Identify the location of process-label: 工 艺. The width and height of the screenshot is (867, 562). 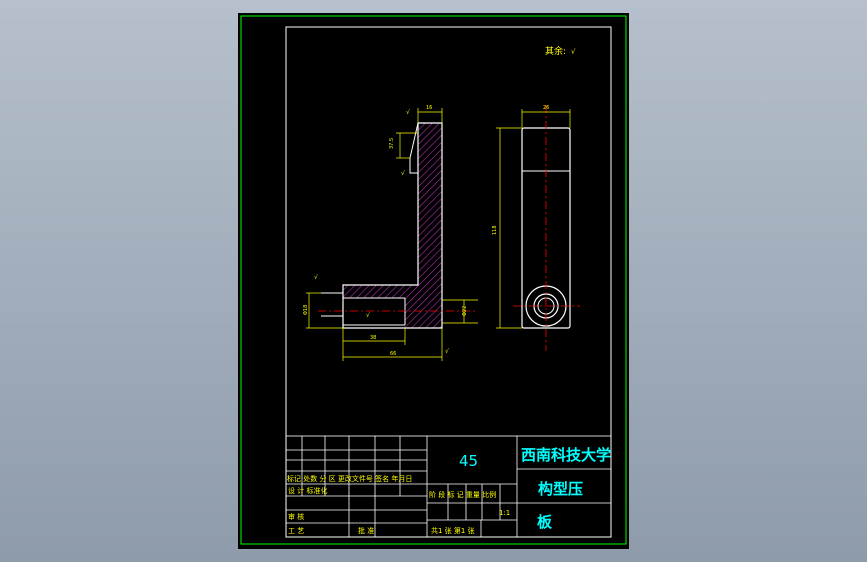
(296, 531).